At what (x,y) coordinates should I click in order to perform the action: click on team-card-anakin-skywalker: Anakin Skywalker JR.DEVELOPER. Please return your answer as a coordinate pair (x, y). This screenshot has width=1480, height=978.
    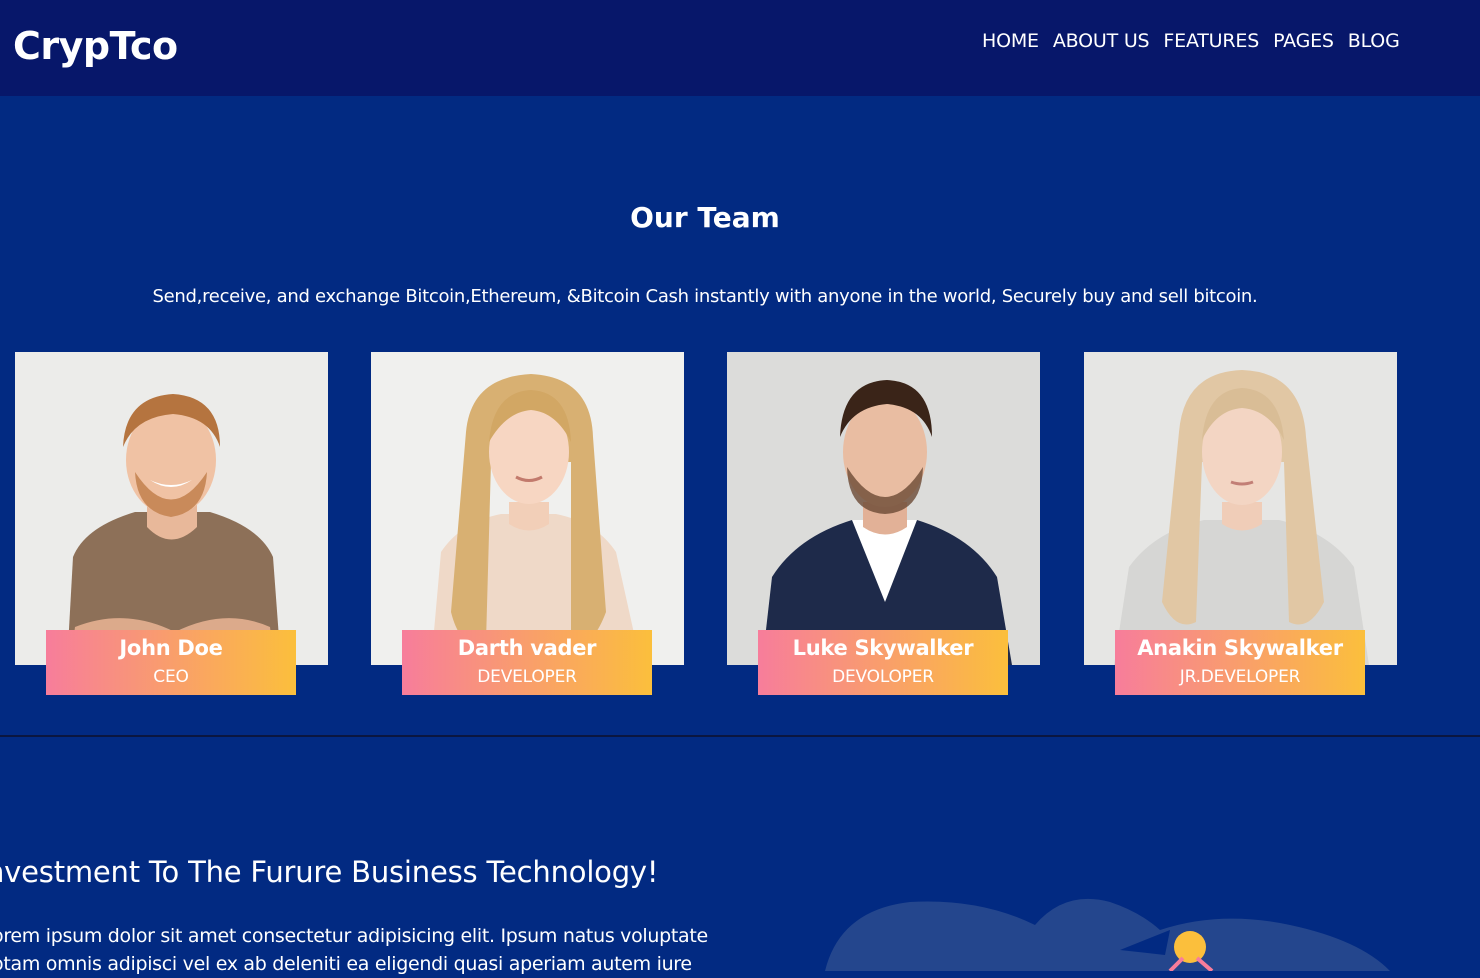
    Looking at the image, I should click on (1240, 523).